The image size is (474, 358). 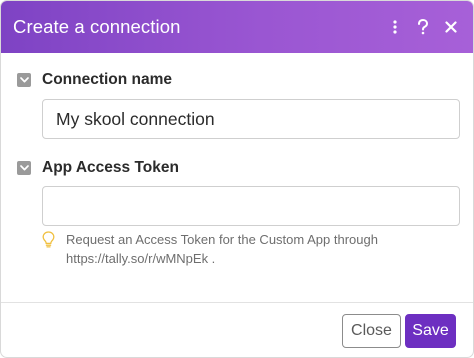 What do you see at coordinates (97, 26) in the screenshot?
I see `dialog-title: Create a connection` at bounding box center [97, 26].